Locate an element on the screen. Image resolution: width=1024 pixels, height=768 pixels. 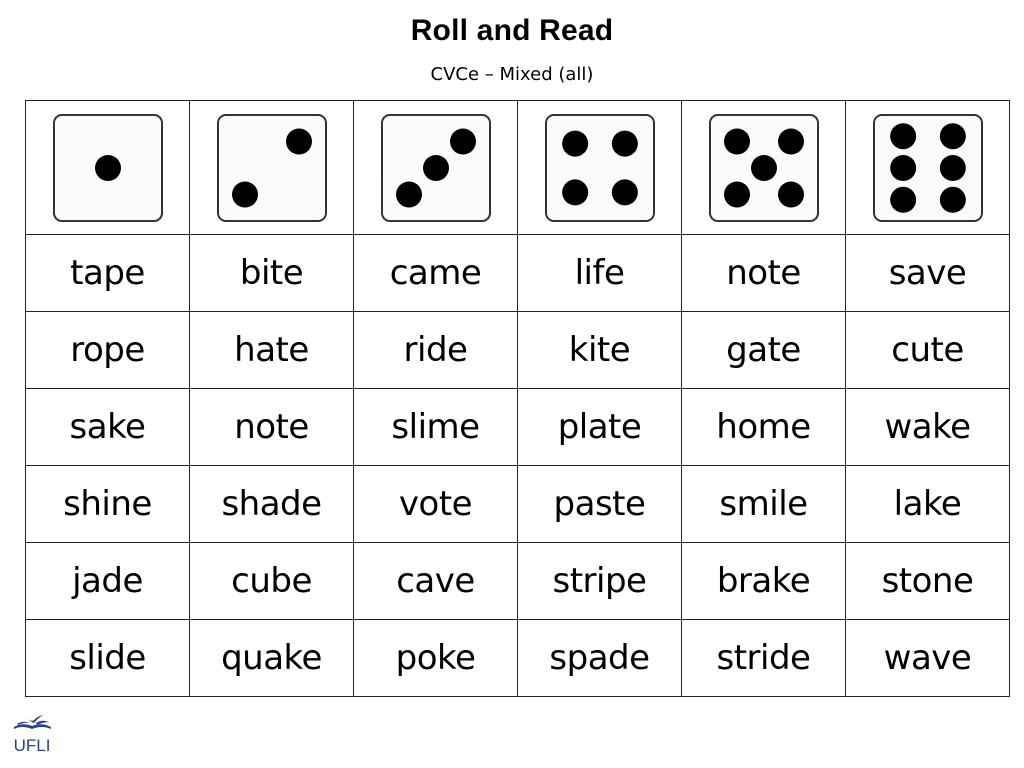
die-face-1-icon is located at coordinates (107, 167).